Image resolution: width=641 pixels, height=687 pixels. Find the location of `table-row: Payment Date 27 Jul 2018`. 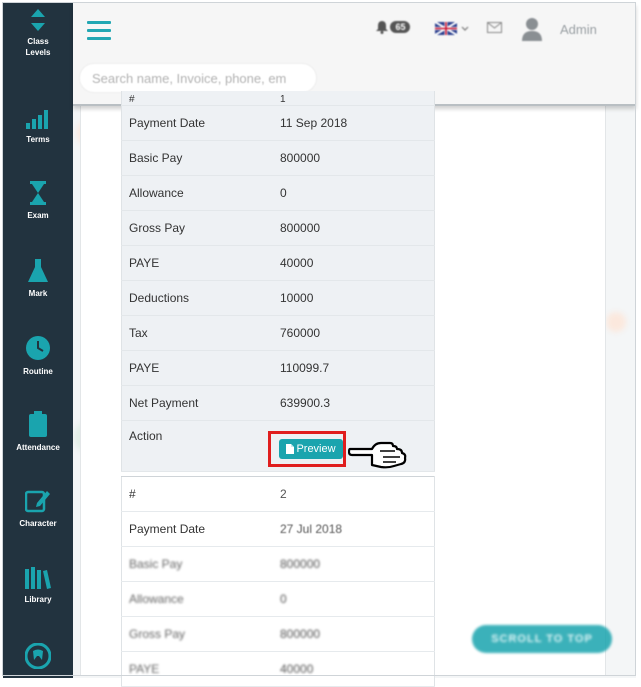

table-row: Payment Date 27 Jul 2018 is located at coordinates (278, 529).